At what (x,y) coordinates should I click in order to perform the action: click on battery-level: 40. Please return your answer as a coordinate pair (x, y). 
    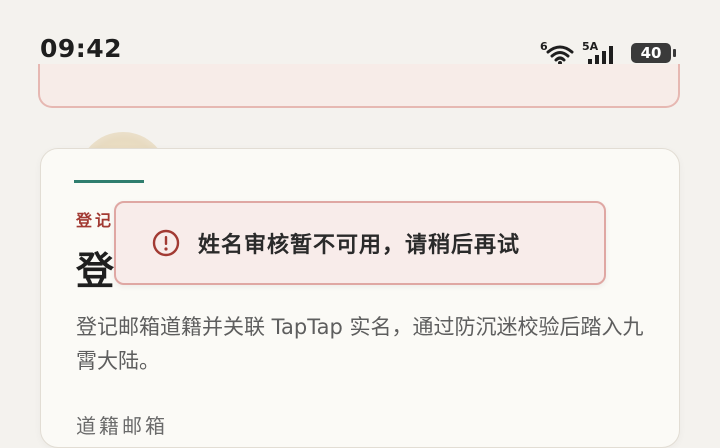
    Looking at the image, I should click on (651, 53).